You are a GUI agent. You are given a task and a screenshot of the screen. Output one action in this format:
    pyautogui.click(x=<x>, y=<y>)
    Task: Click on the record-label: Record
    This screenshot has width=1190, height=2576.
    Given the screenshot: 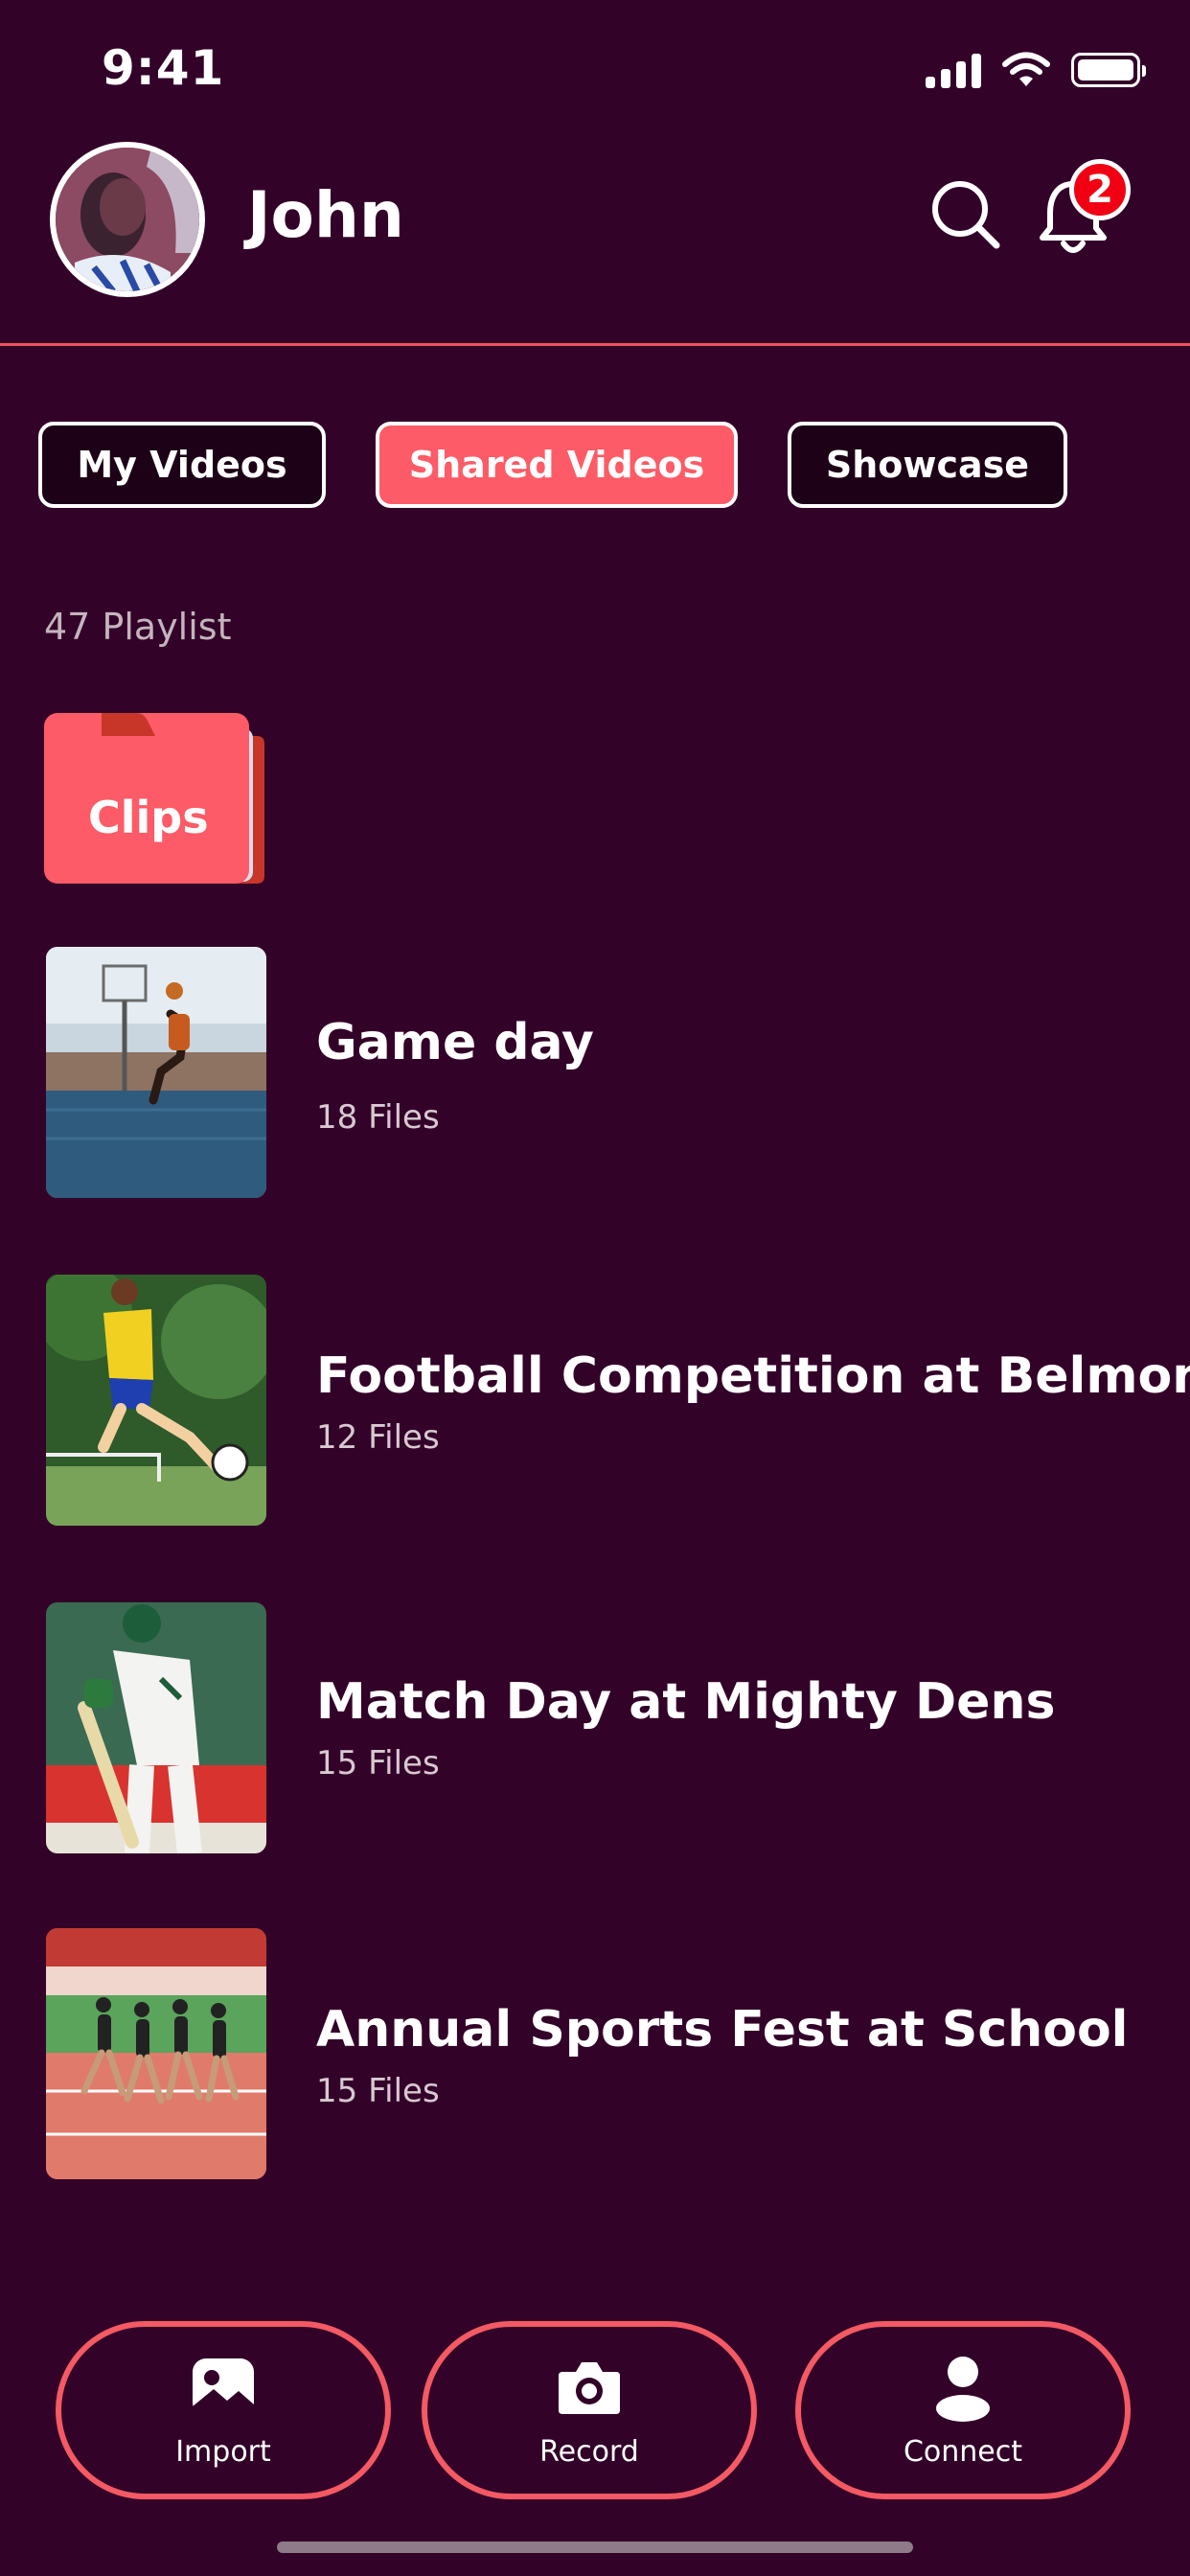 What is the action you would take?
    pyautogui.click(x=589, y=2451)
    